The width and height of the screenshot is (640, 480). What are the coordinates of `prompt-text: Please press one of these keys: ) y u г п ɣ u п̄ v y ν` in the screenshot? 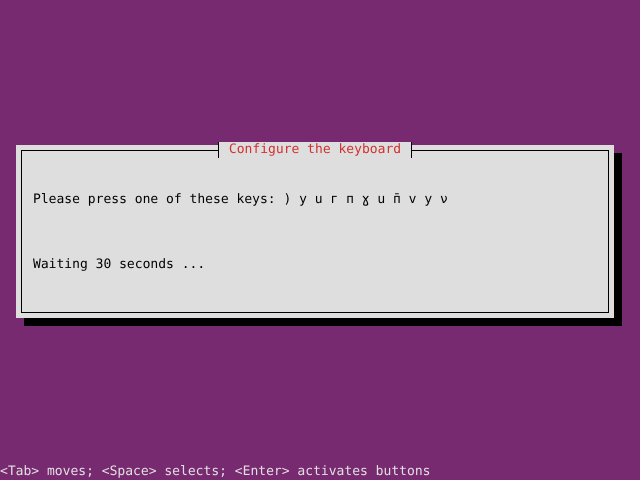 It's located at (241, 200).